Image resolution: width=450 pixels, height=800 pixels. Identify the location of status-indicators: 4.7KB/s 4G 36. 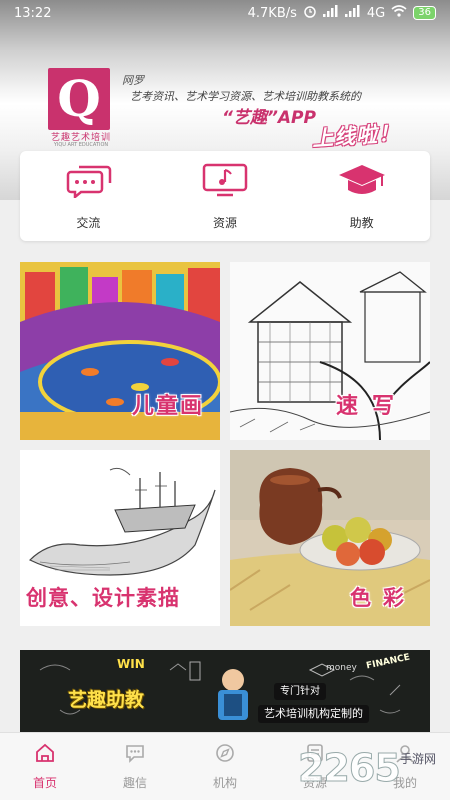
(342, 13).